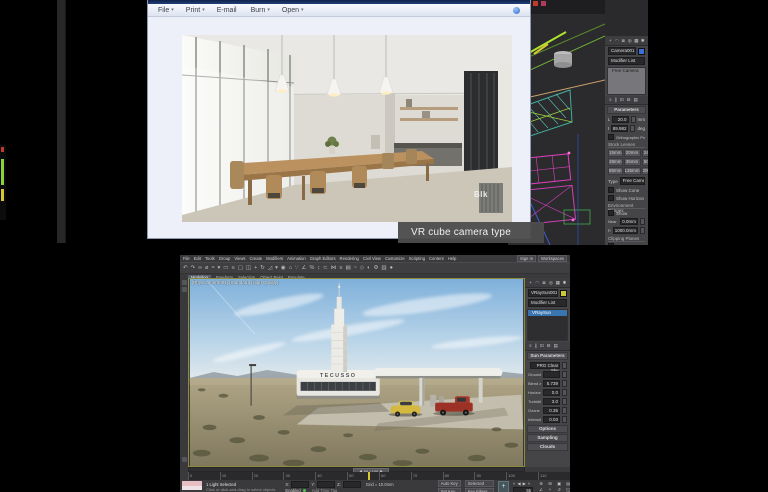 This screenshot has height=492, width=768. Describe the element at coordinates (564, 282) in the screenshot. I see `utilities-tab-icon: ✱` at that location.